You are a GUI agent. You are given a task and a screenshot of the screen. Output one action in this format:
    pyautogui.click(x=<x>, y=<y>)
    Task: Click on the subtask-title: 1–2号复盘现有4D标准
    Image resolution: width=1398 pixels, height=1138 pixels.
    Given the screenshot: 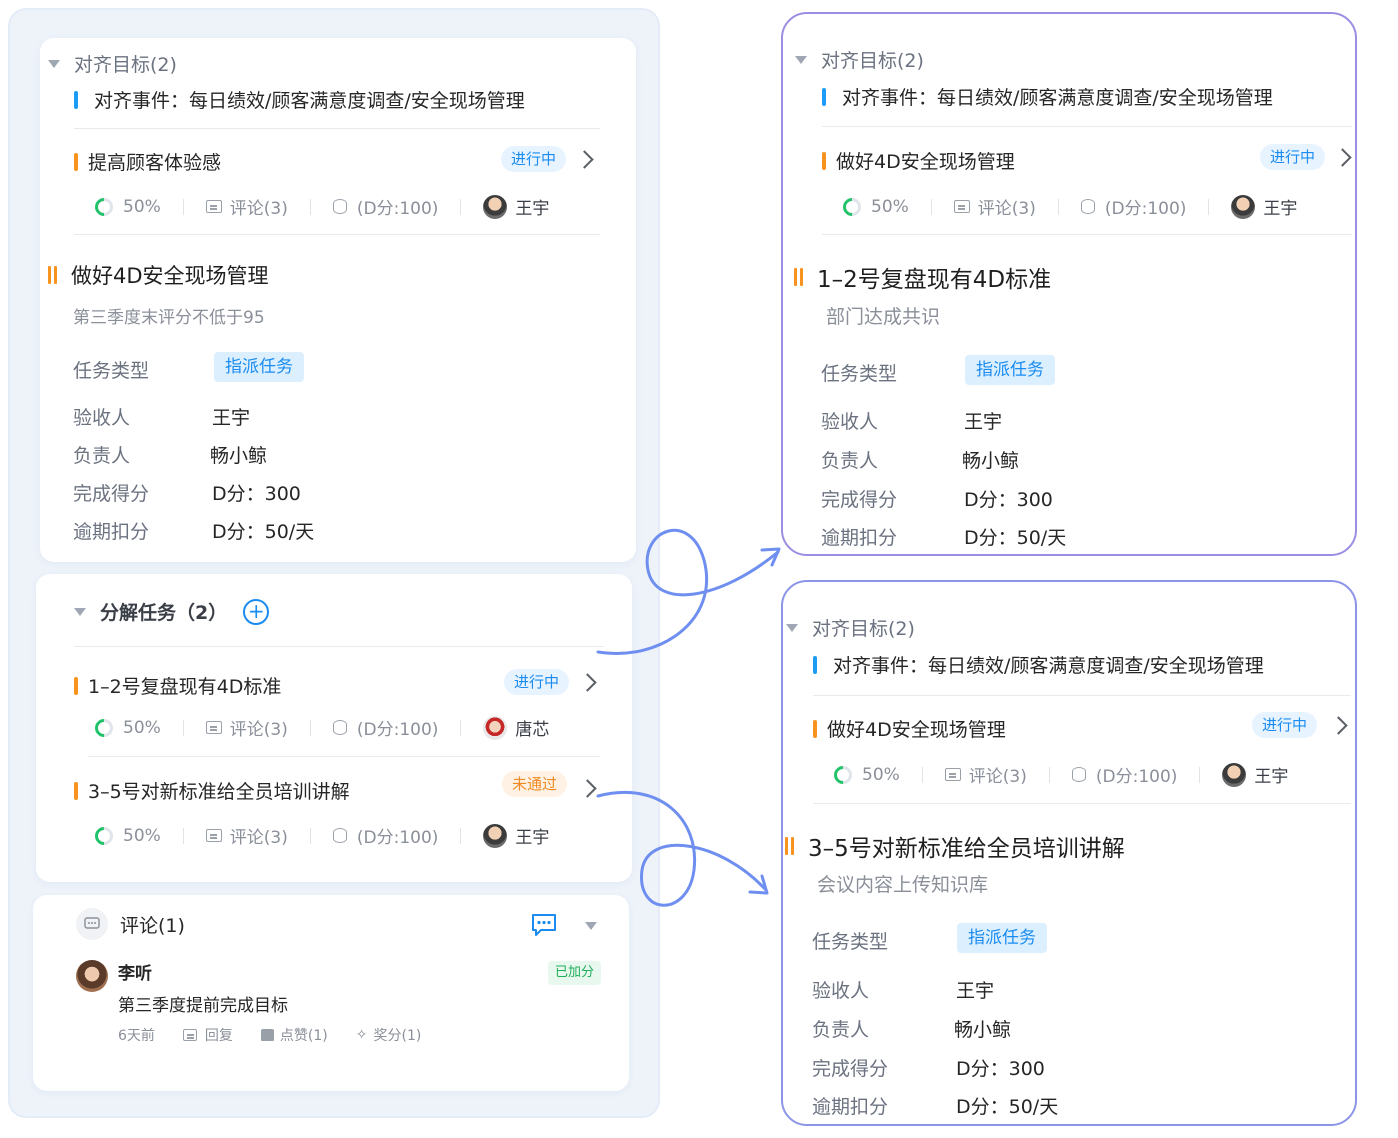 What is the action you would take?
    pyautogui.click(x=934, y=280)
    